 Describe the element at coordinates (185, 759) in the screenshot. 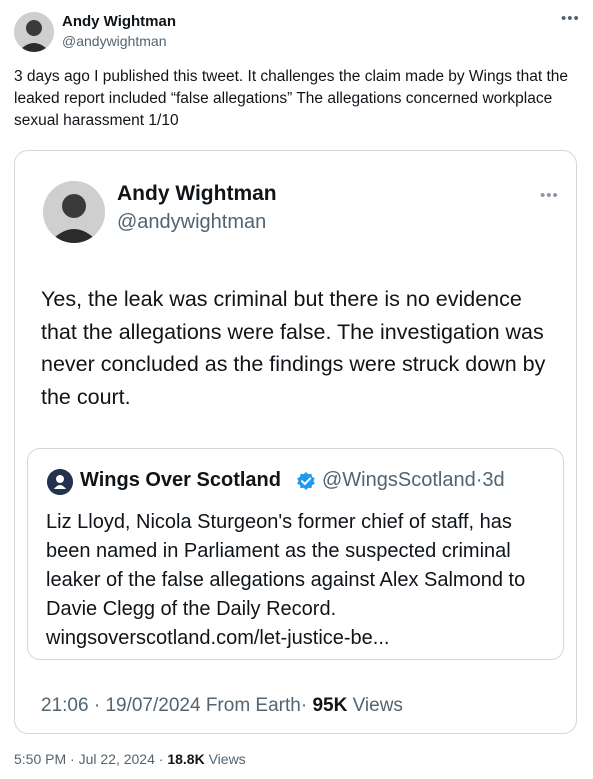

I see `views-count: 18.8K` at that location.